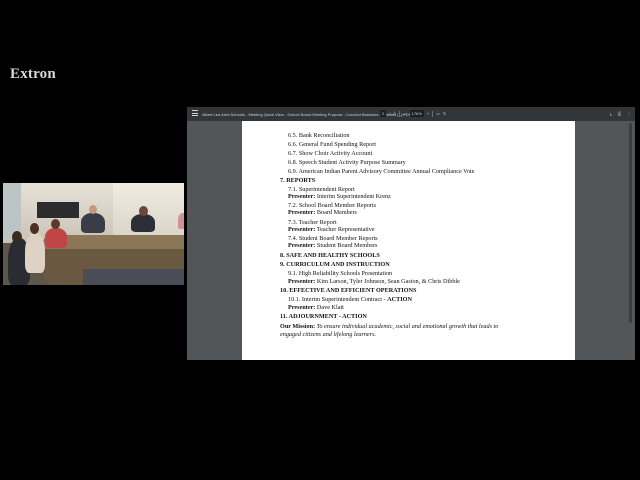  What do you see at coordinates (630, 223) in the screenshot?
I see `vertical-scrollbar` at bounding box center [630, 223].